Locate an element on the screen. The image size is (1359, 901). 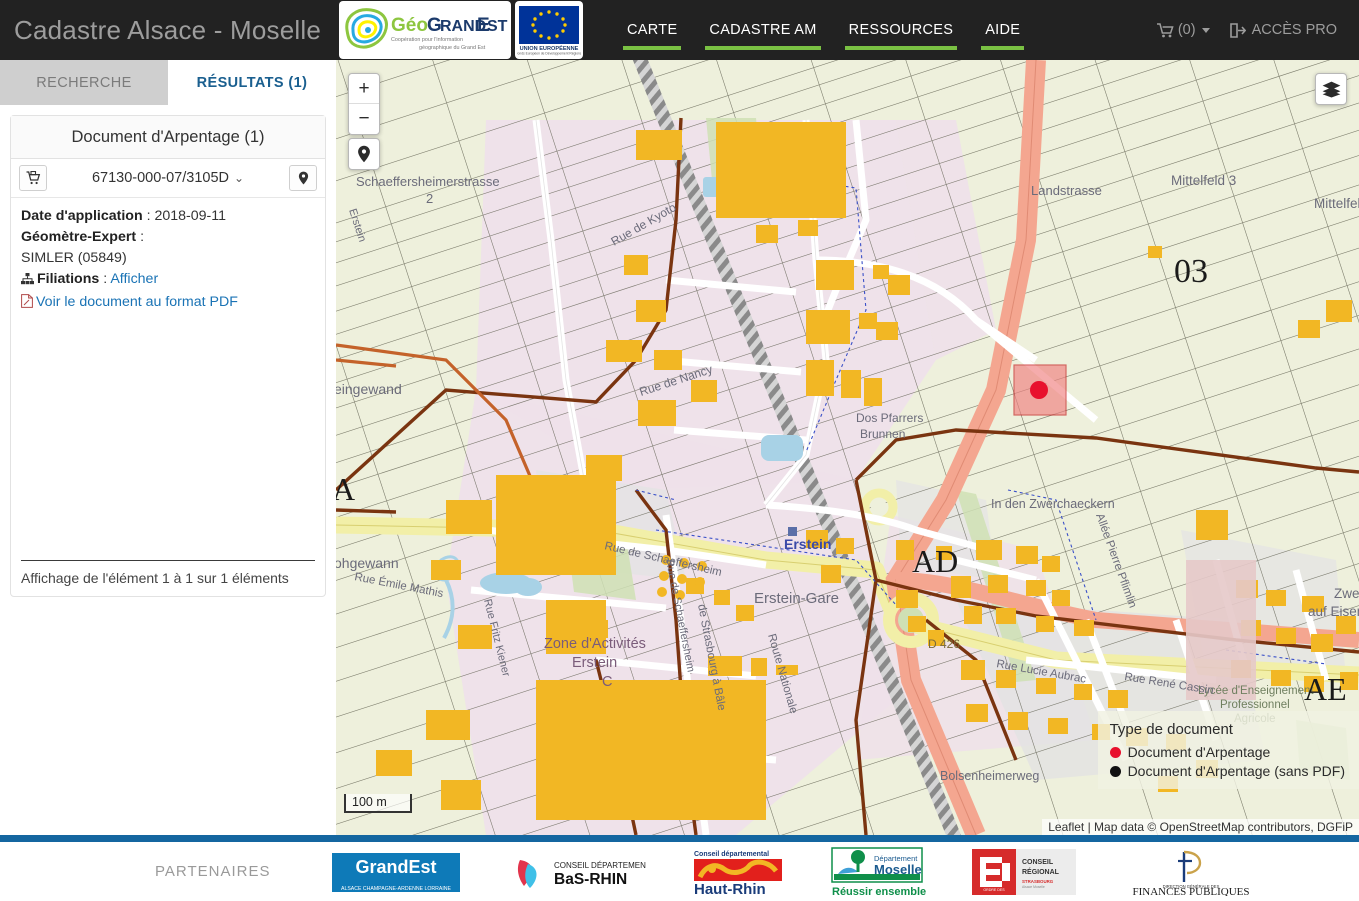
locate-document-button is located at coordinates (303, 178).